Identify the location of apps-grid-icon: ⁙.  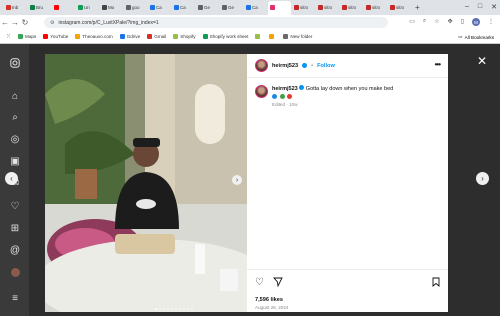
(8, 36).